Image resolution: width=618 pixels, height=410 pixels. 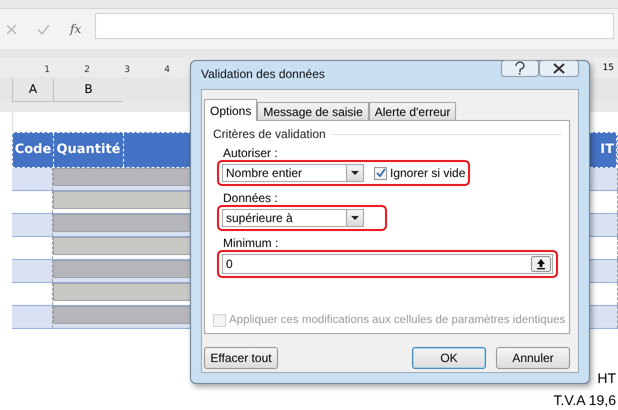 I want to click on tab: Options, so click(x=231, y=110).